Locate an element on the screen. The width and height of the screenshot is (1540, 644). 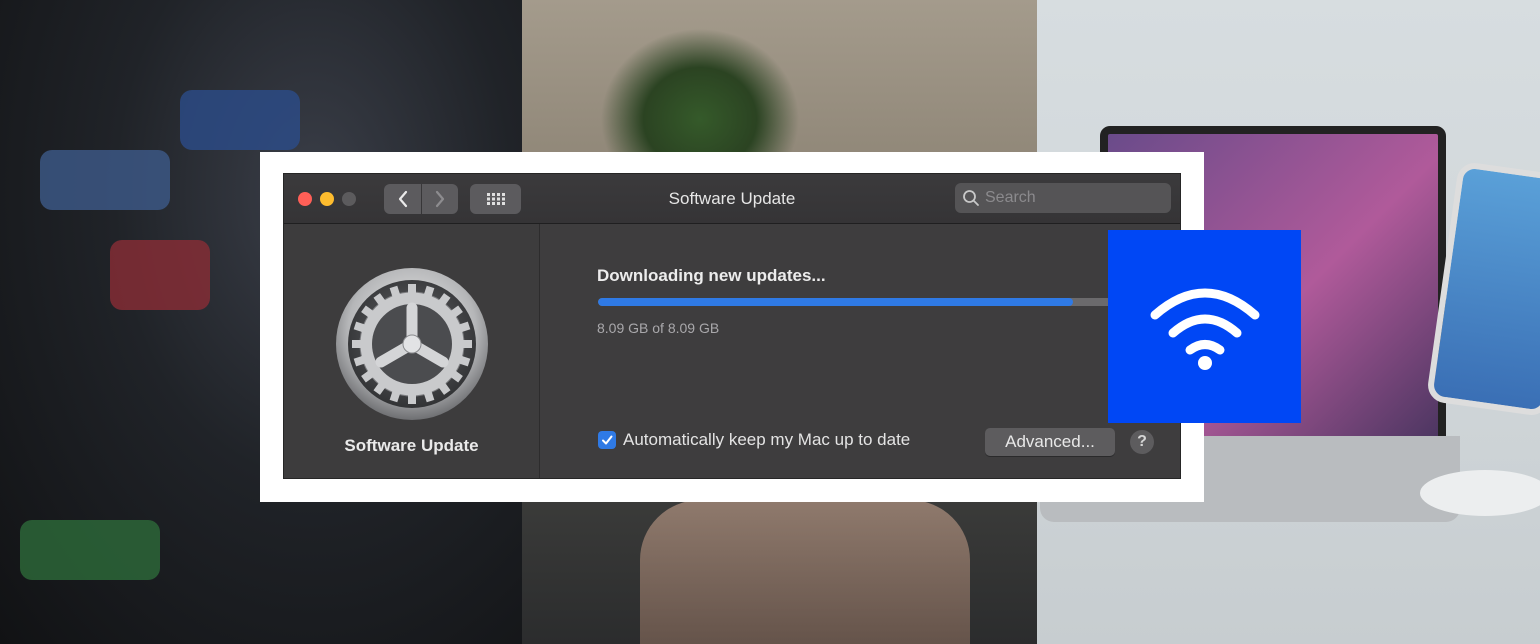
wifi-badge is located at coordinates (1204, 326).